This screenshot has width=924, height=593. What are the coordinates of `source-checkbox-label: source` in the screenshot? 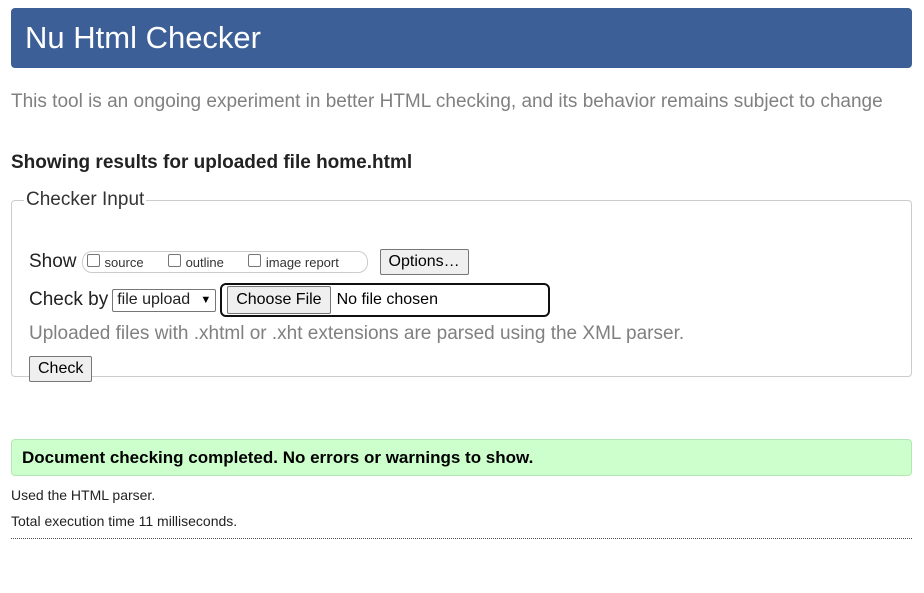 It's located at (124, 262).